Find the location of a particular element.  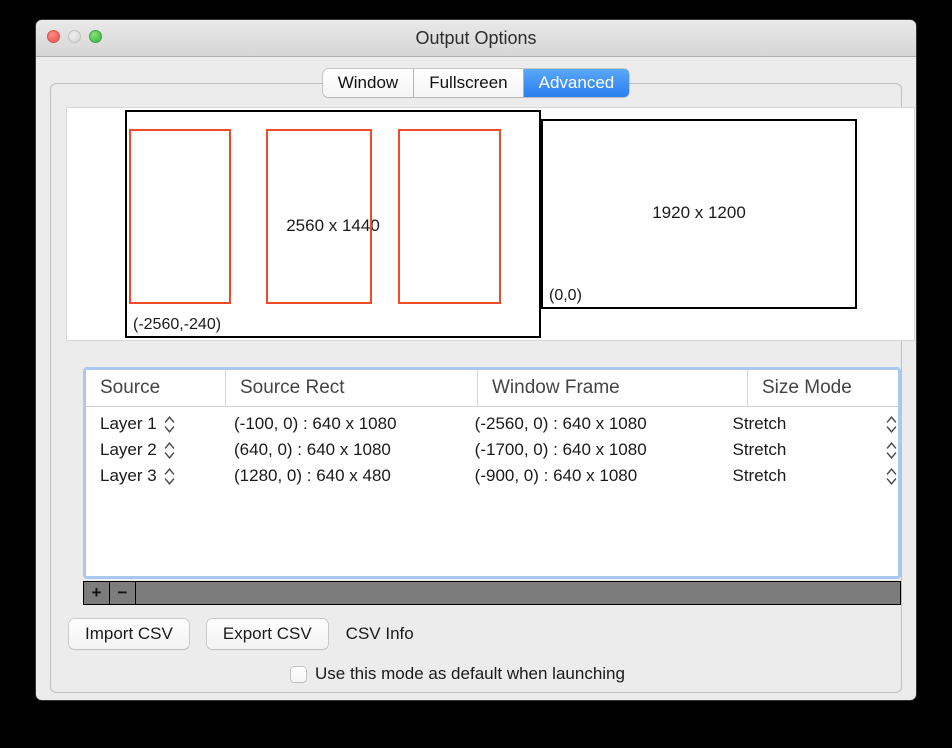

display-right-label: 1920 x 1200 is located at coordinates (699, 212).